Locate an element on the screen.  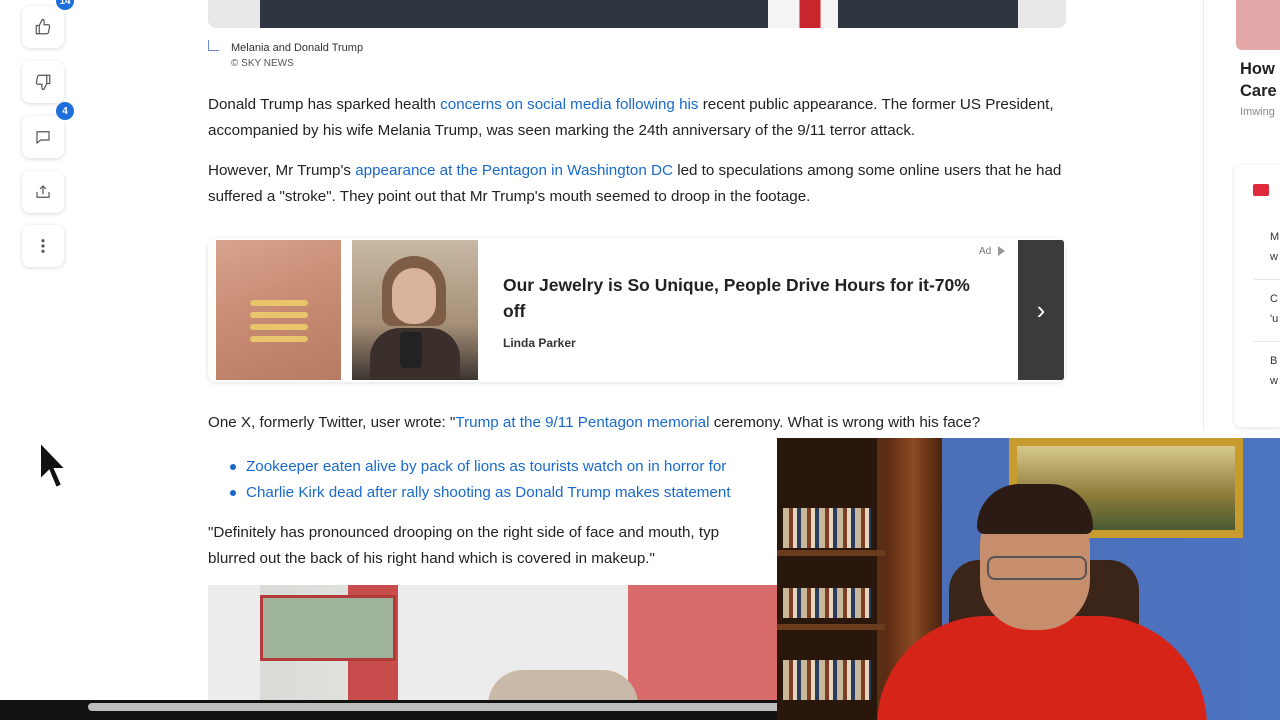
ad-next-button: › is located at coordinates (1041, 310).